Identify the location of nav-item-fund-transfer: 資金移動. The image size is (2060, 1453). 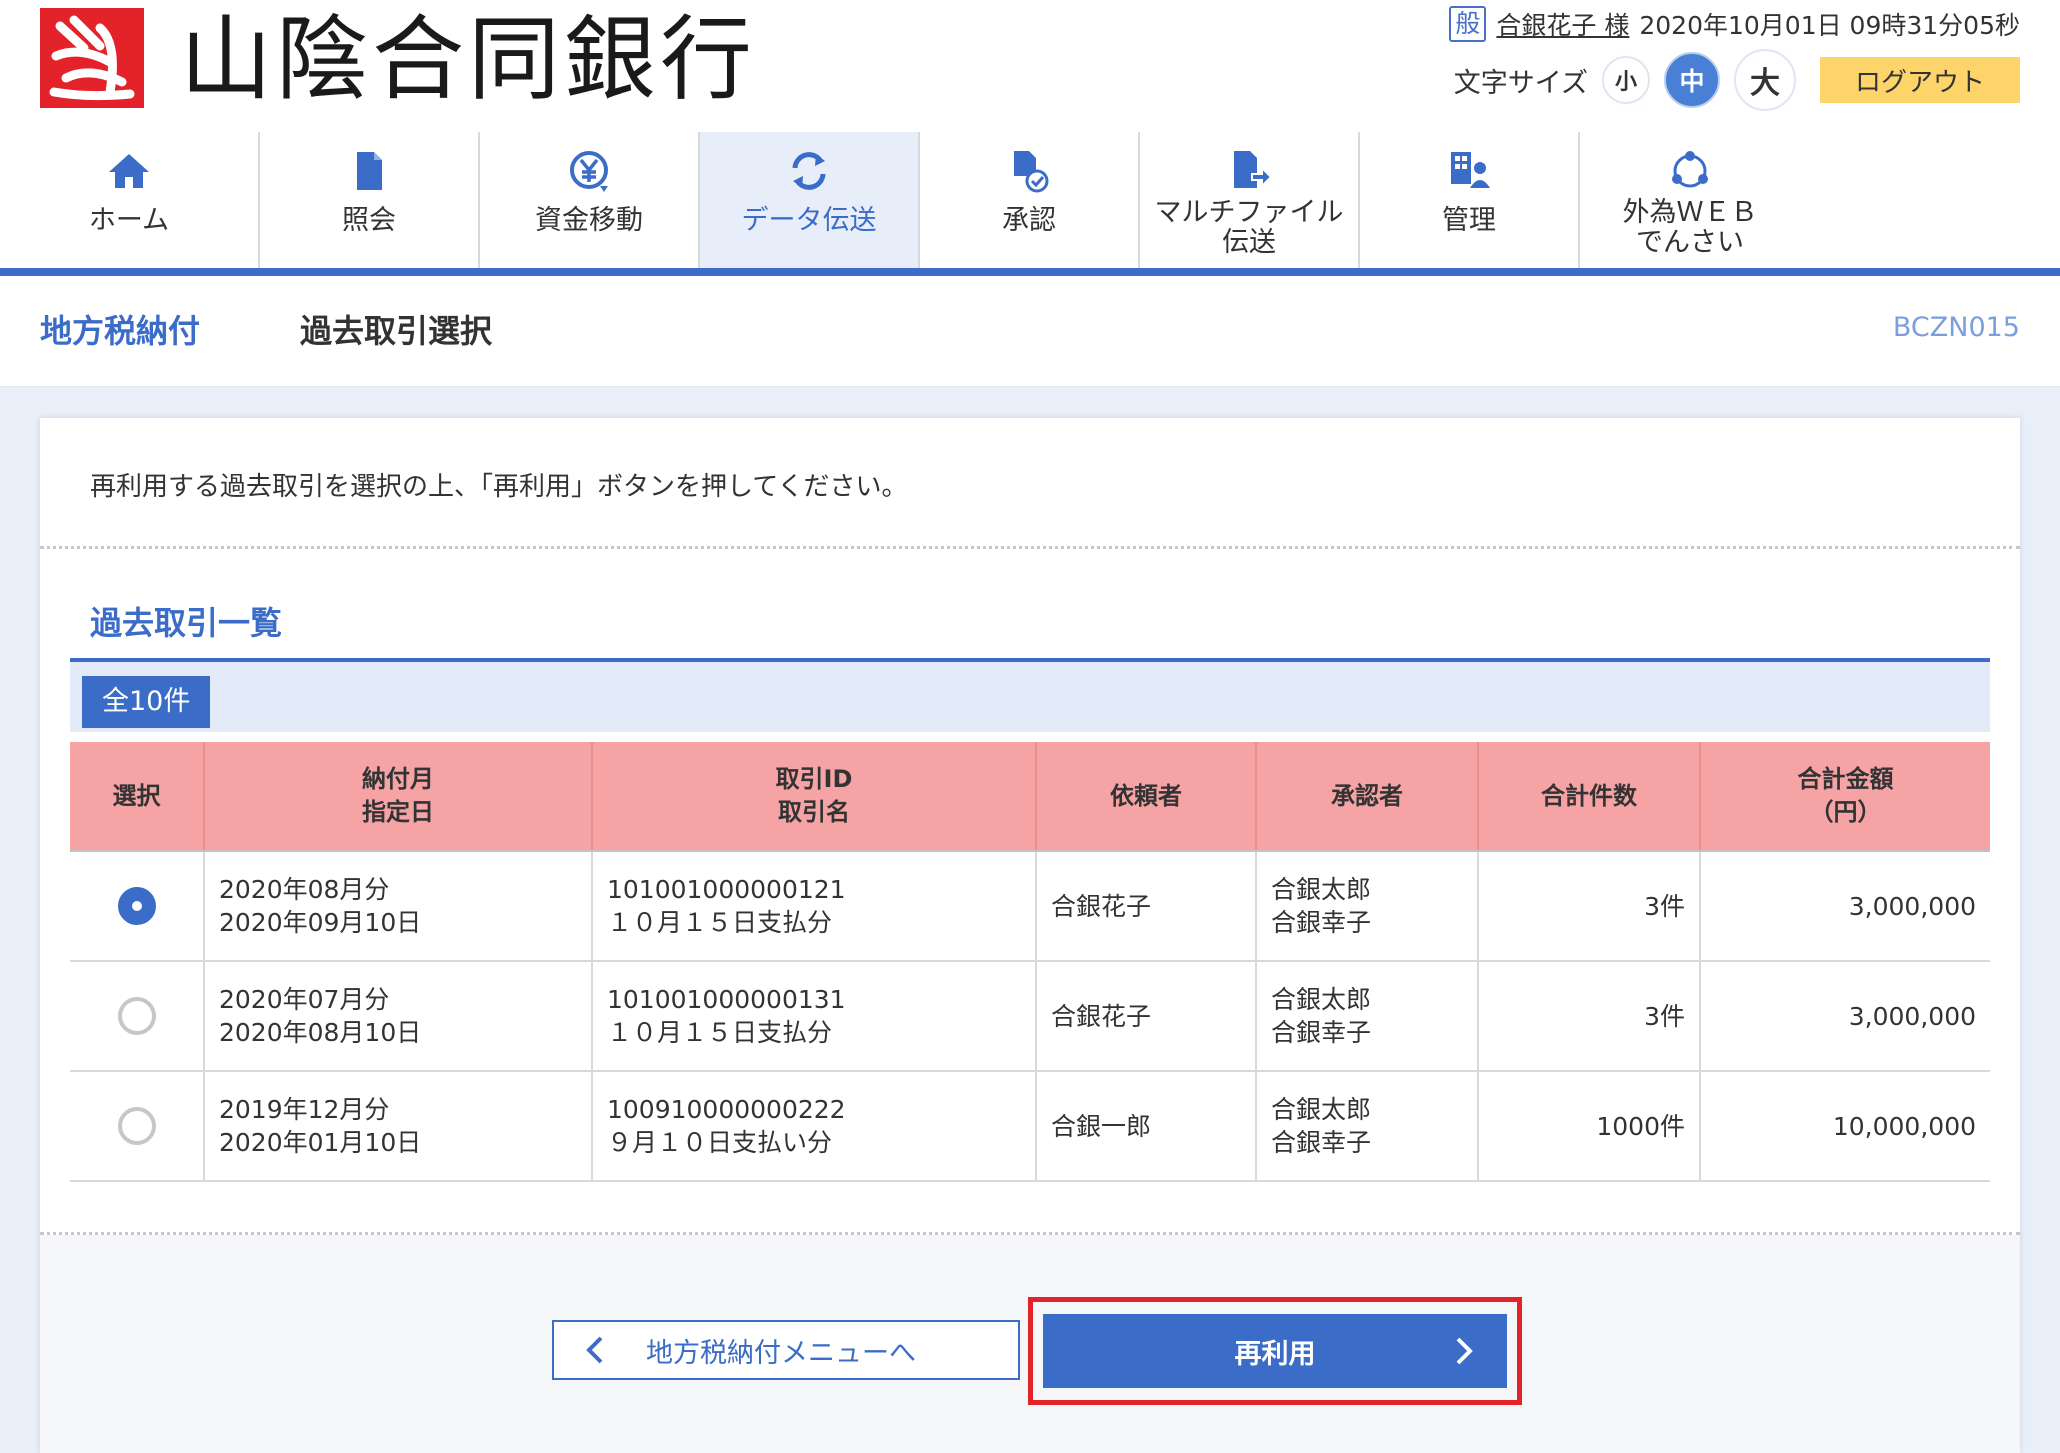
(590, 200).